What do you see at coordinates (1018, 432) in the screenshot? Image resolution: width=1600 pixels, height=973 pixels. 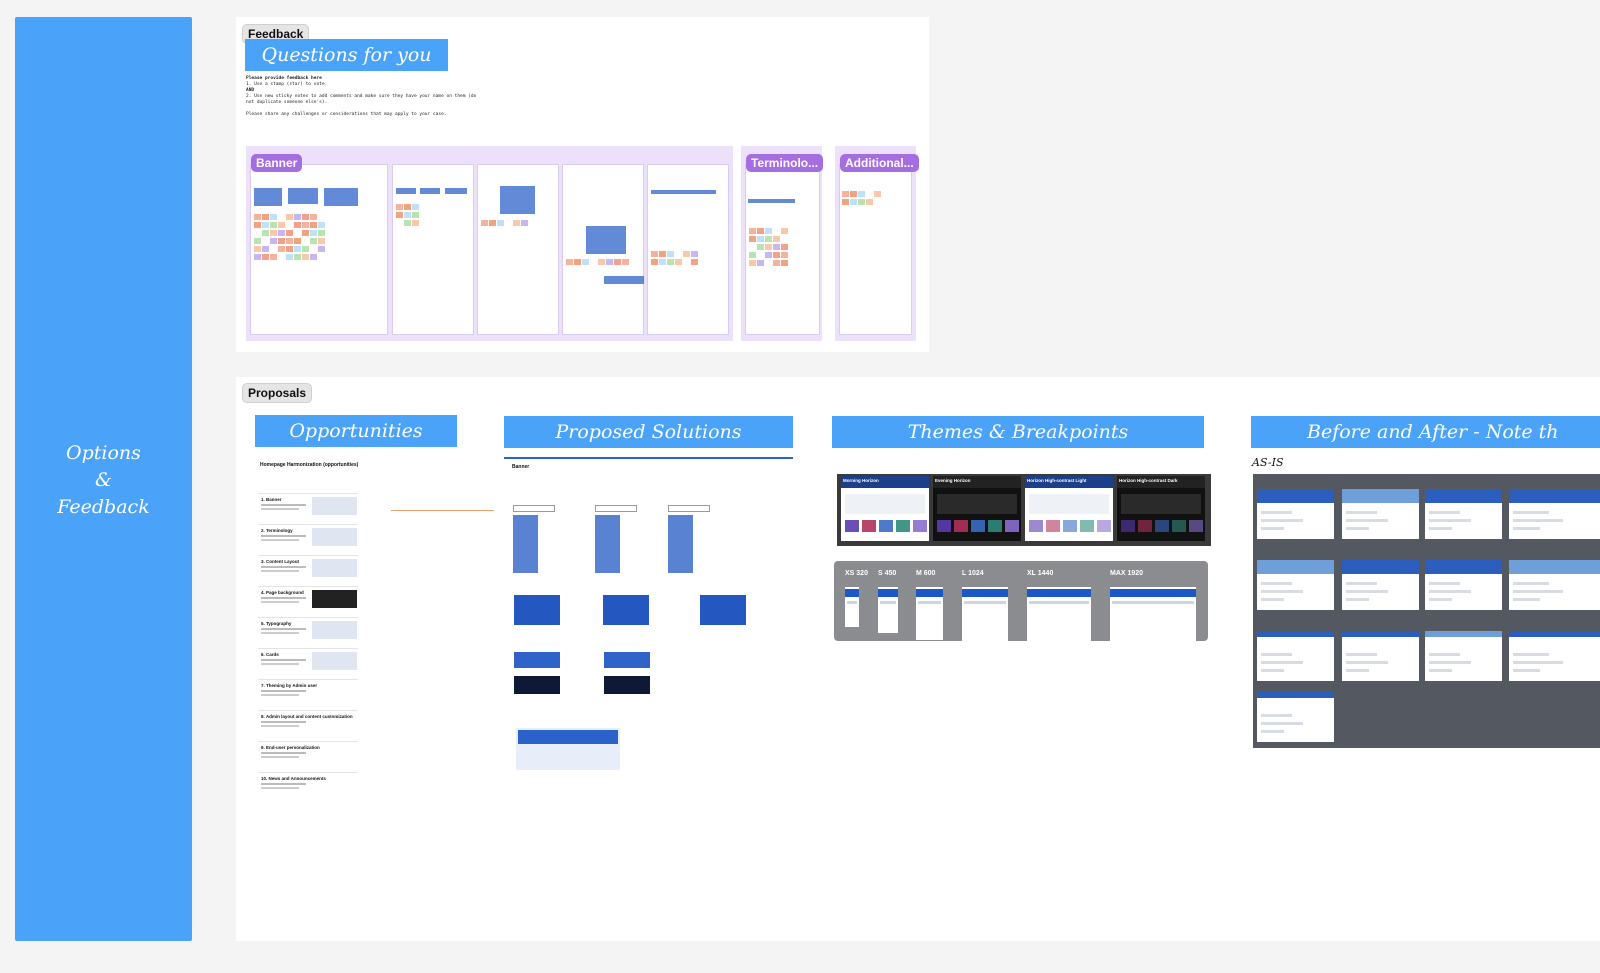 I see `themes-breakpoints-heading: Themes & Breakpoints` at bounding box center [1018, 432].